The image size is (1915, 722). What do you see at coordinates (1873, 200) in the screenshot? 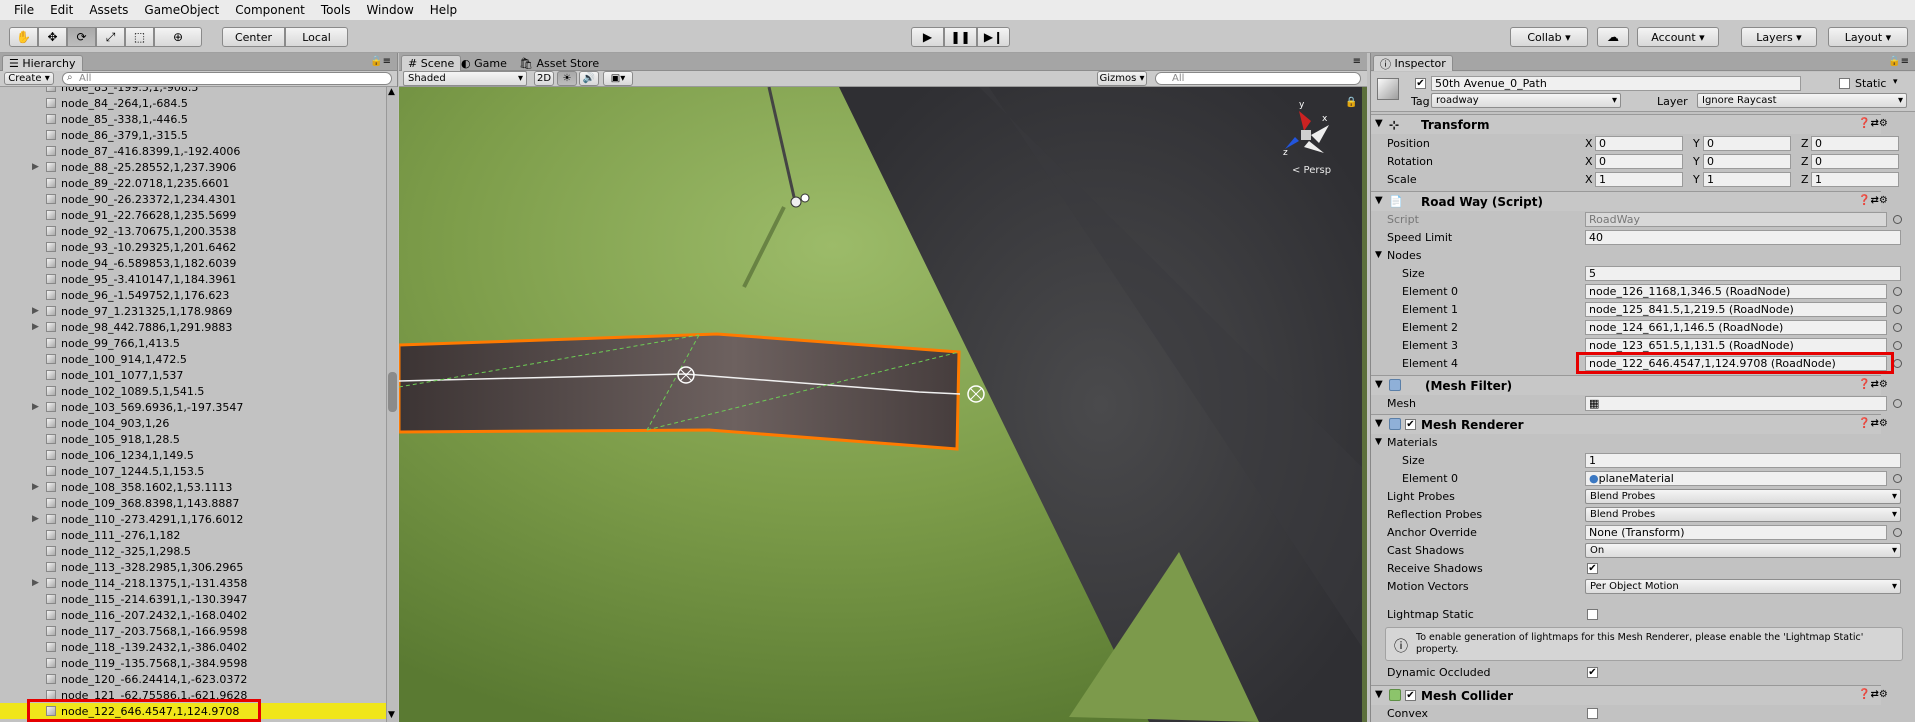
I see `roadway-settings-icon: ❓⇄⚙` at bounding box center [1873, 200].